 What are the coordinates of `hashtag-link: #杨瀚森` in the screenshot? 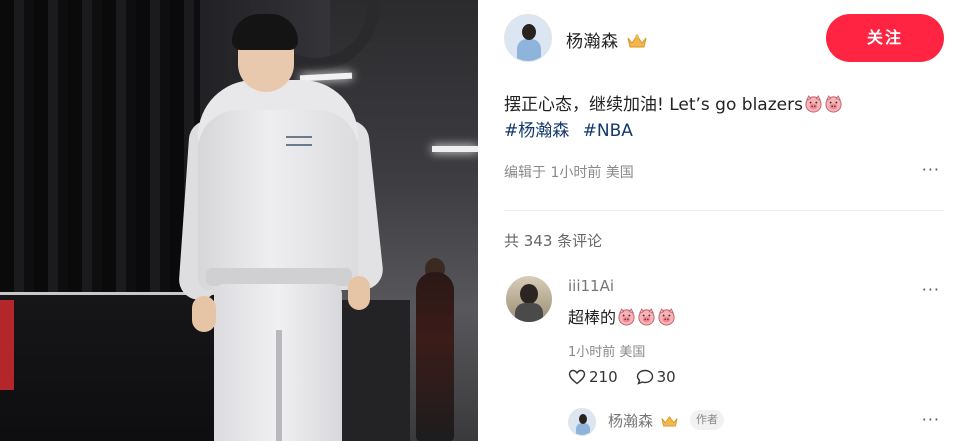 It's located at (536, 131).